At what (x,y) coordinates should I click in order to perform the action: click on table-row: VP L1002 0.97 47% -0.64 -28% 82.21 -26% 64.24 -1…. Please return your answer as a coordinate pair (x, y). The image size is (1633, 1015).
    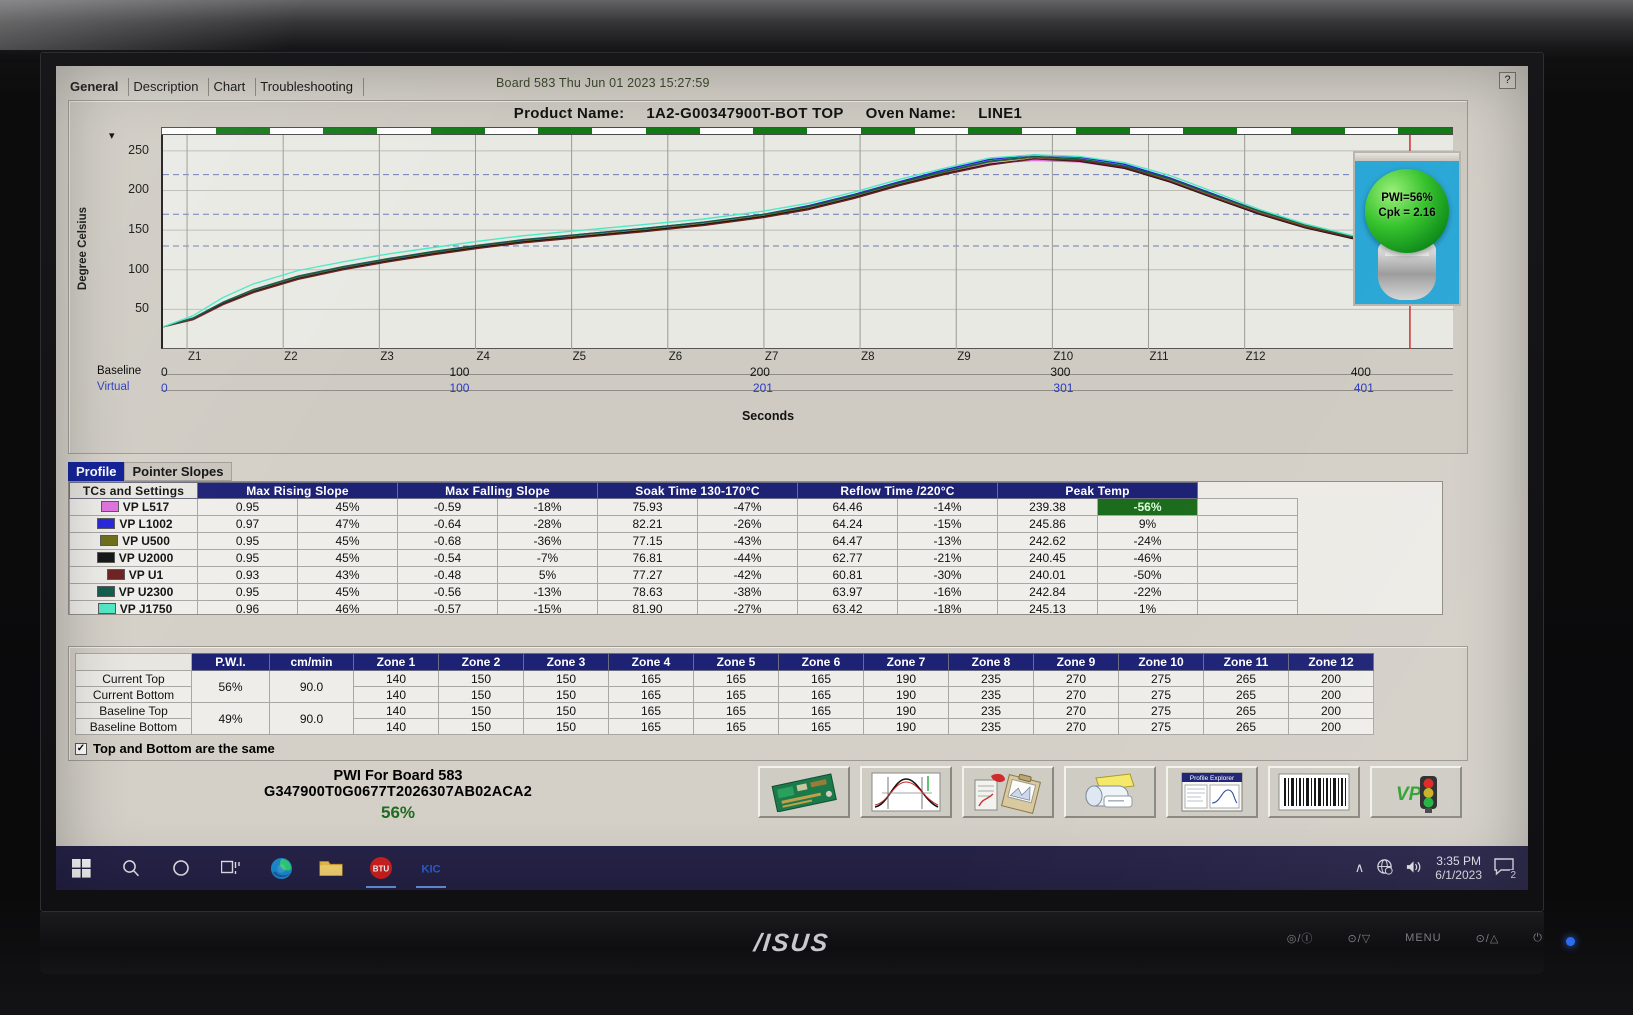
    Looking at the image, I should click on (755, 524).